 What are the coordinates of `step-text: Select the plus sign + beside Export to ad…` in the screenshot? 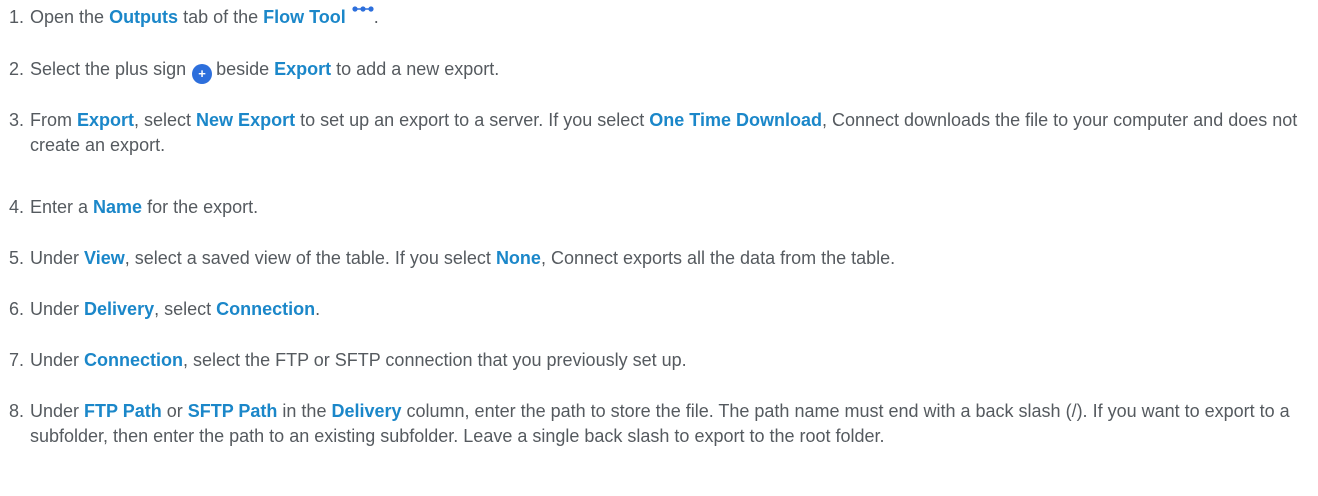 It's located at (664, 70).